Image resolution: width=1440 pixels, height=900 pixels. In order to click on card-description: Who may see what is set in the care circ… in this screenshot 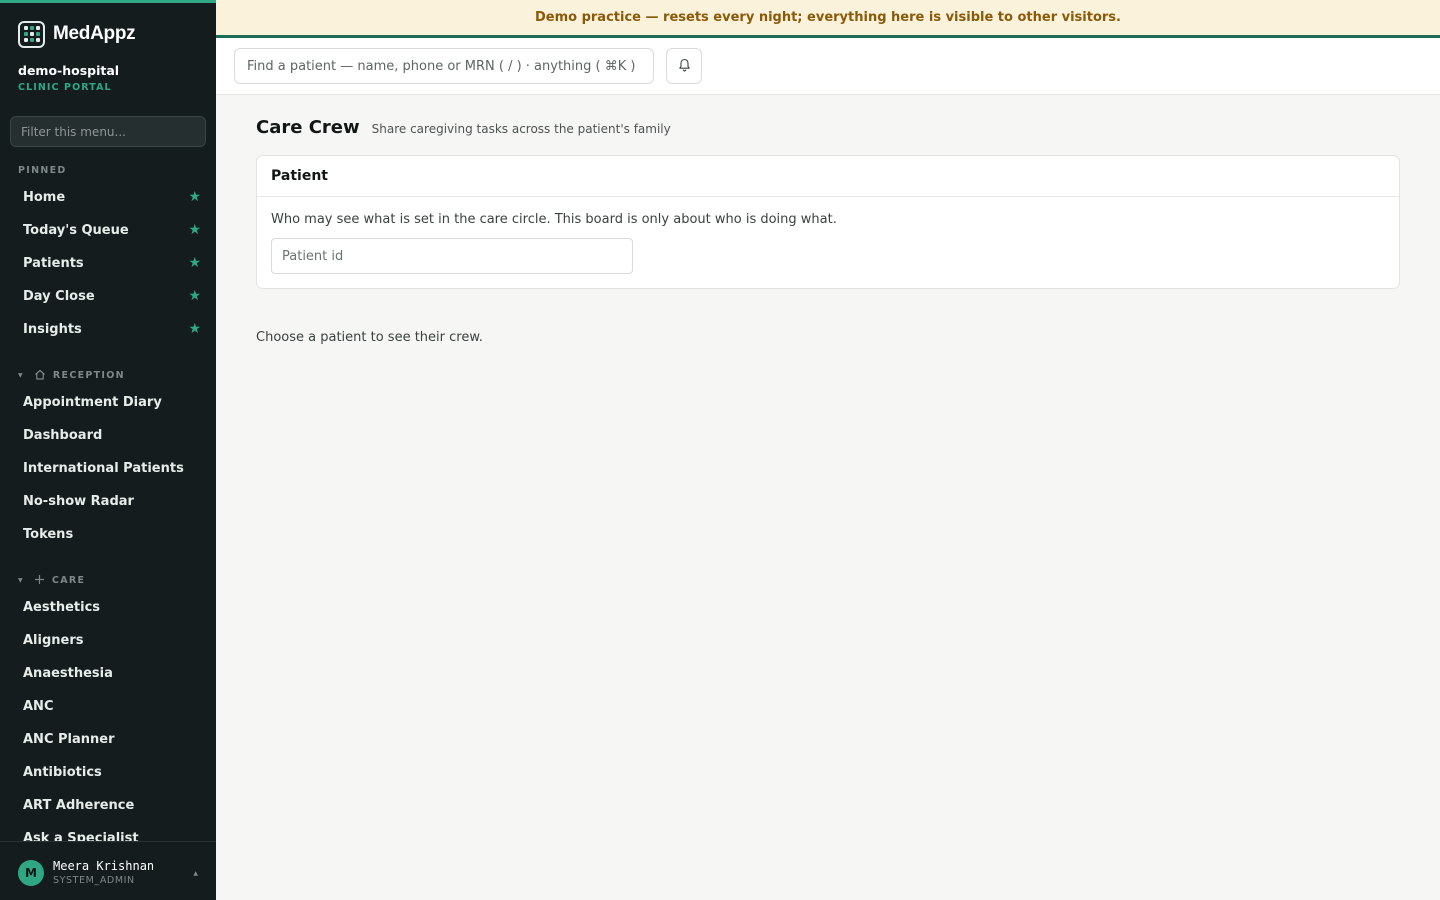, I will do `click(554, 219)`.